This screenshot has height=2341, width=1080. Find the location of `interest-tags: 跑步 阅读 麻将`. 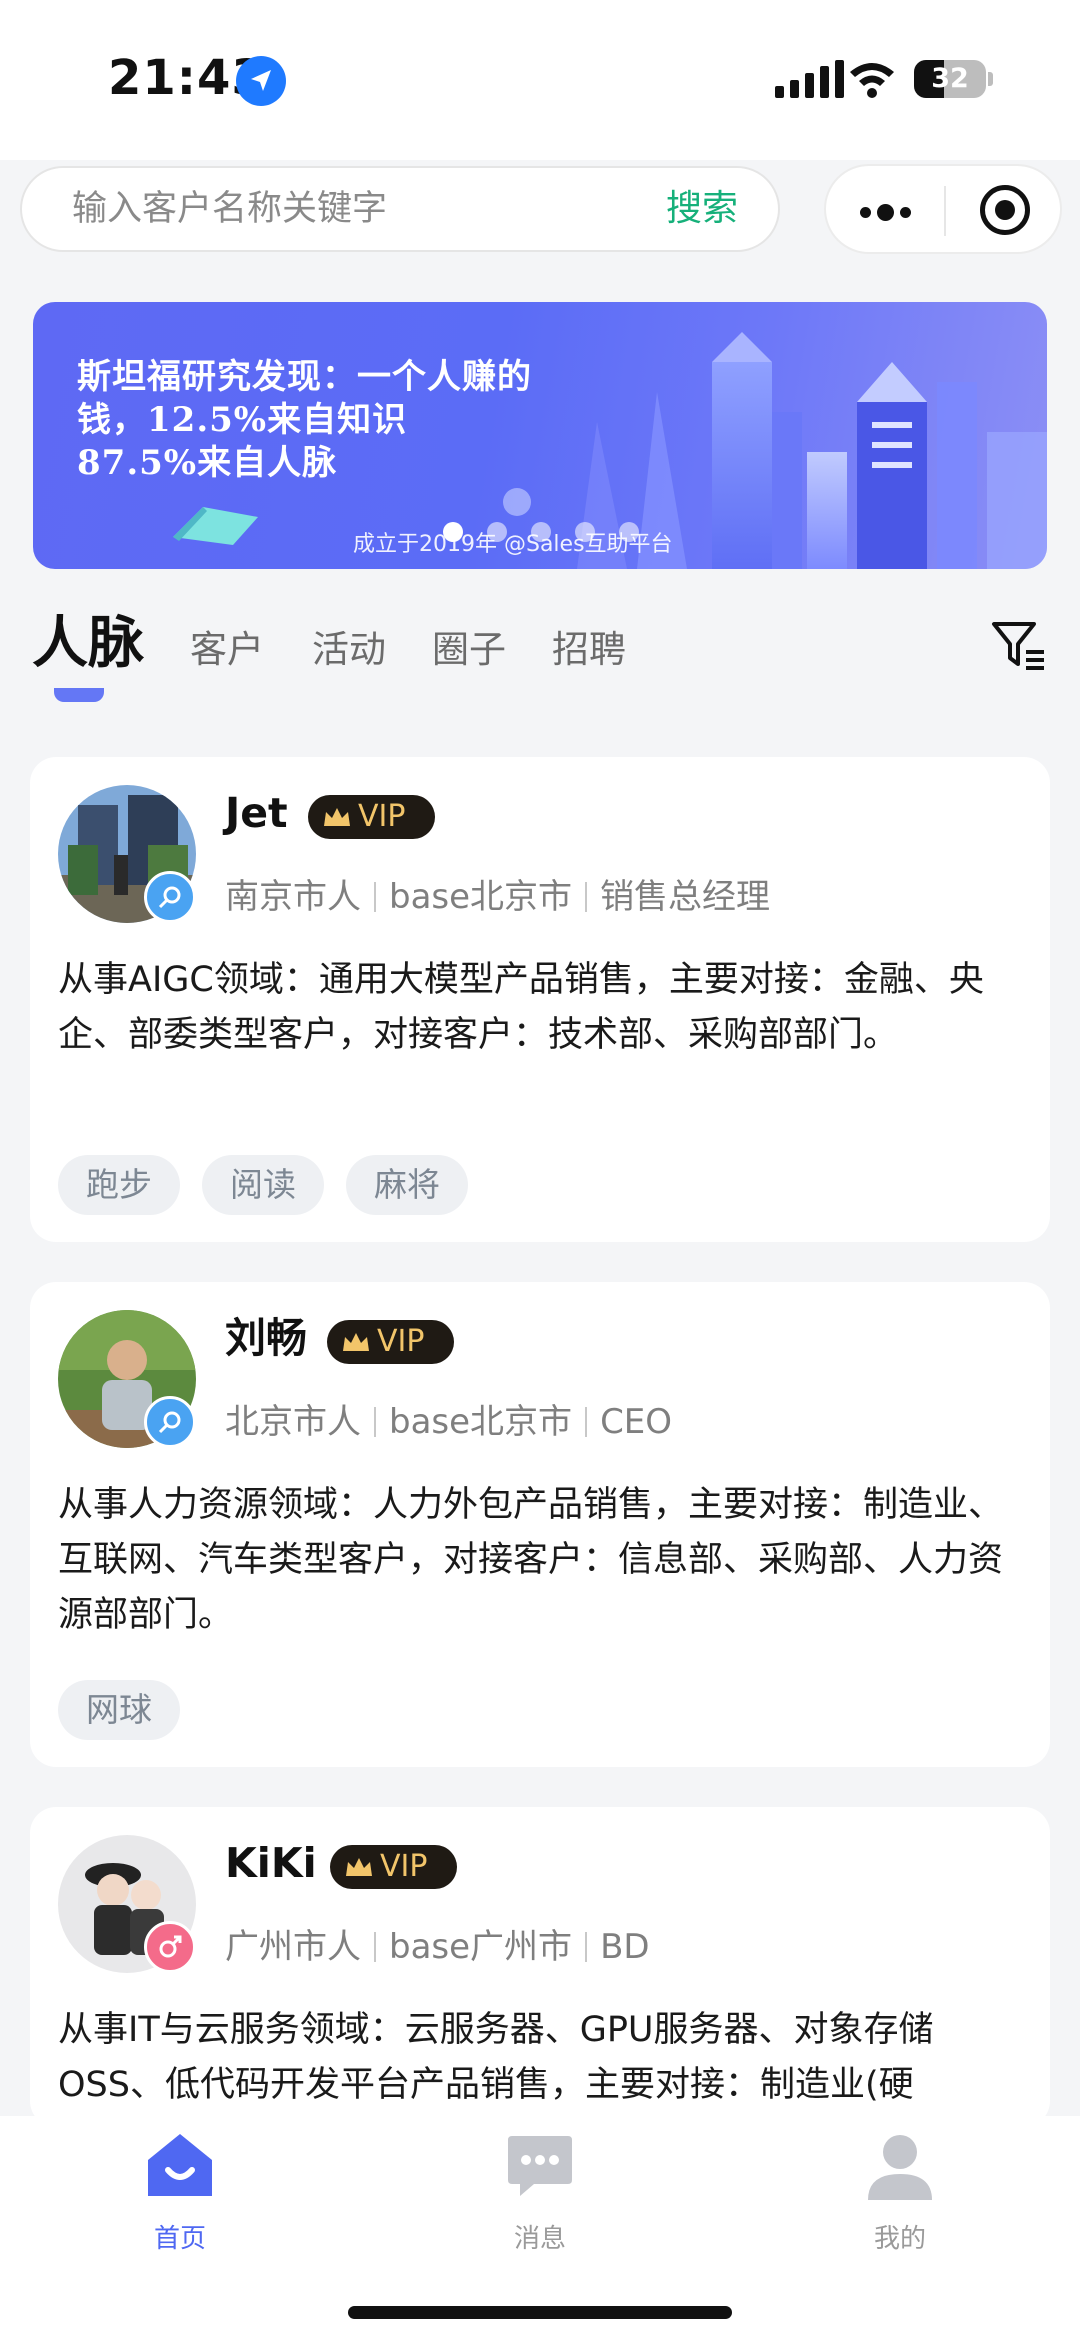

interest-tags: 跑步 阅读 麻将 is located at coordinates (263, 1185).